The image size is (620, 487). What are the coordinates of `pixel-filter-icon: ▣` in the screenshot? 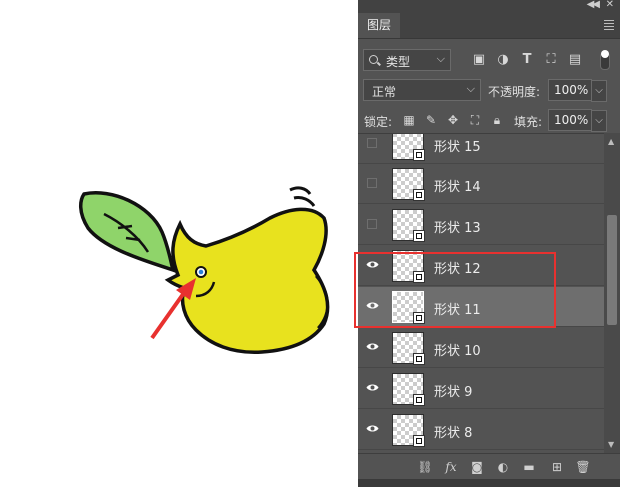 It's located at (479, 60).